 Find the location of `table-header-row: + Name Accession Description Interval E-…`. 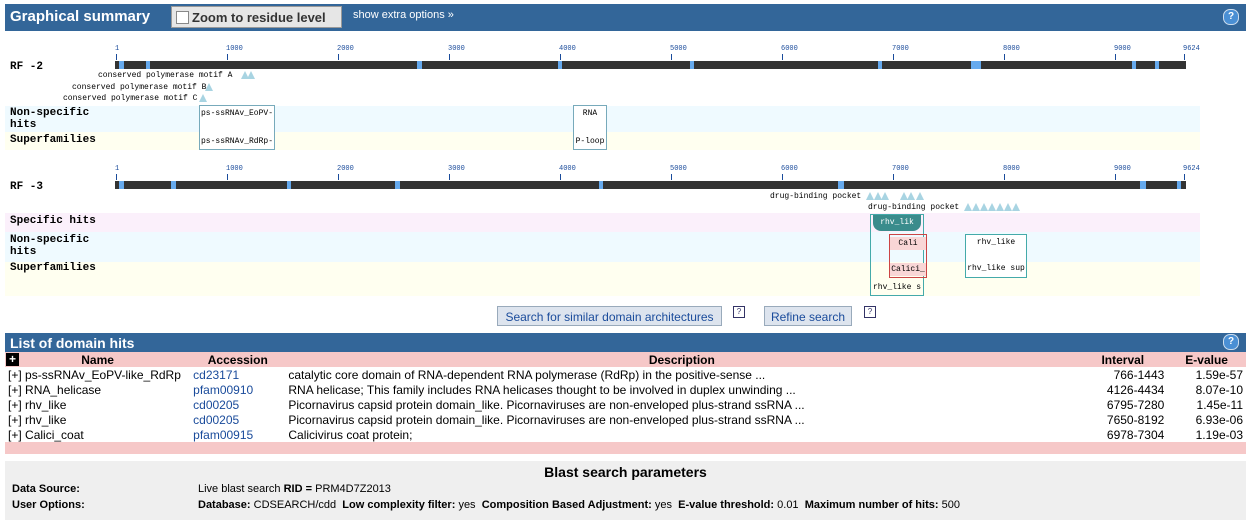

table-header-row: + Name Accession Description Interval E-… is located at coordinates (625, 359).